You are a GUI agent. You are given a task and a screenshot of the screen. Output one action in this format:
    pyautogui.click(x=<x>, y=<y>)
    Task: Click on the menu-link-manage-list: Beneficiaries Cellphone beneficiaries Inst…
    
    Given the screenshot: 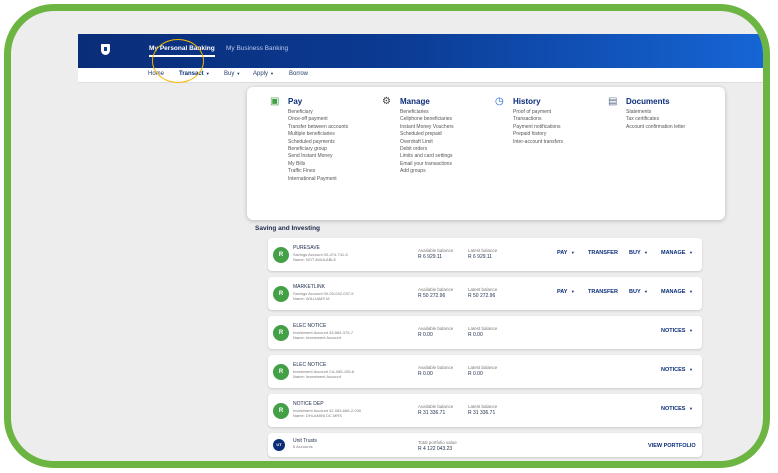 What is the action you would take?
    pyautogui.click(x=427, y=142)
    